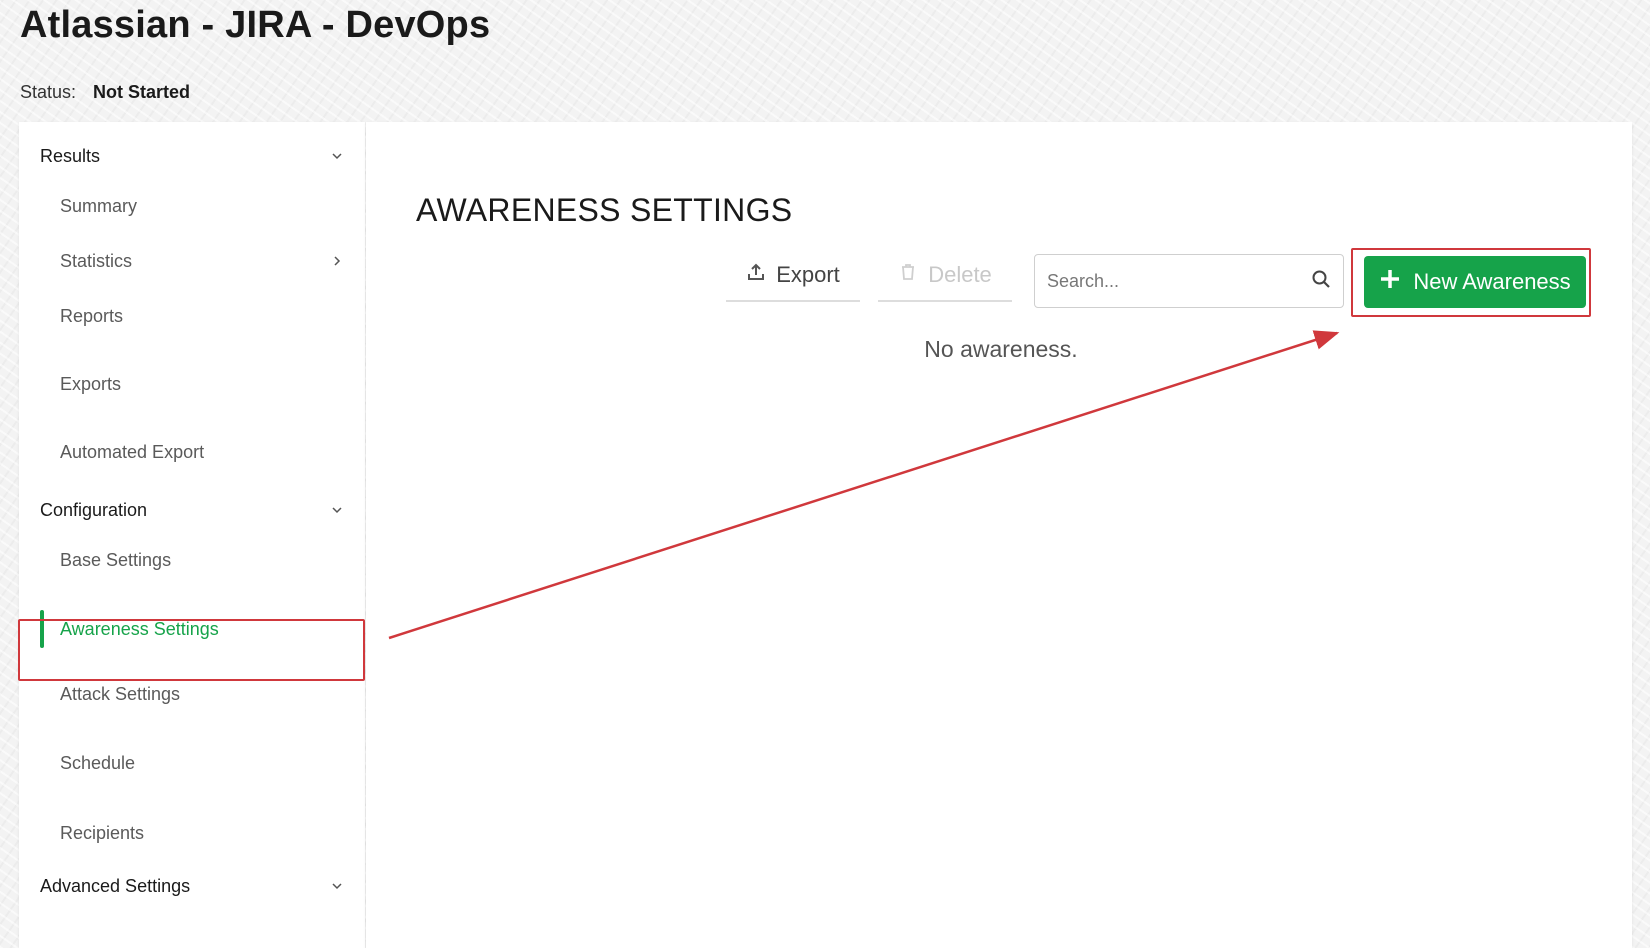 The image size is (1650, 948). Describe the element at coordinates (1390, 282) in the screenshot. I see `plus-icon` at that location.